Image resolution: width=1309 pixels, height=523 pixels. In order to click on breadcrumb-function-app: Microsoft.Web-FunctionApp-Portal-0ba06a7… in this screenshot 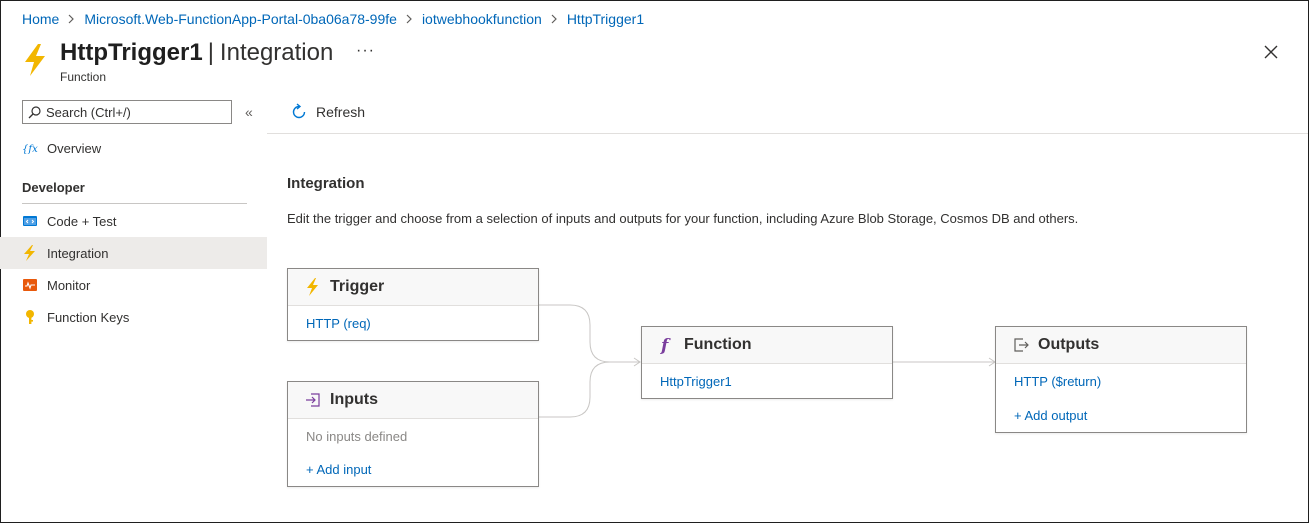, I will do `click(240, 19)`.